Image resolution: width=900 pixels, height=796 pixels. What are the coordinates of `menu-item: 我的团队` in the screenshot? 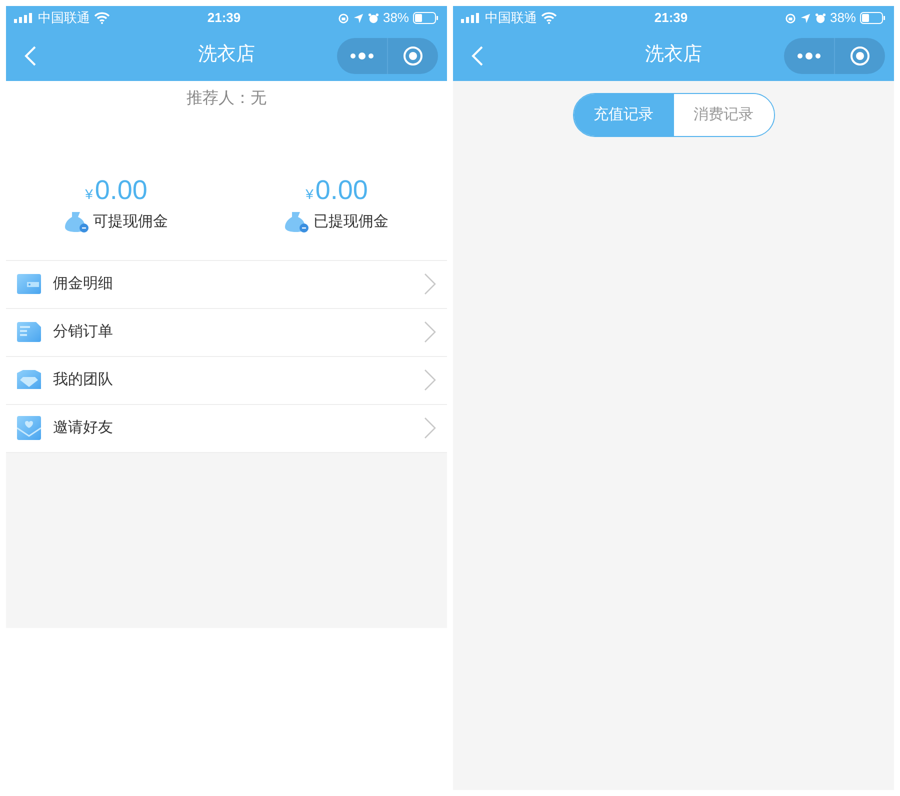 It's located at (226, 380).